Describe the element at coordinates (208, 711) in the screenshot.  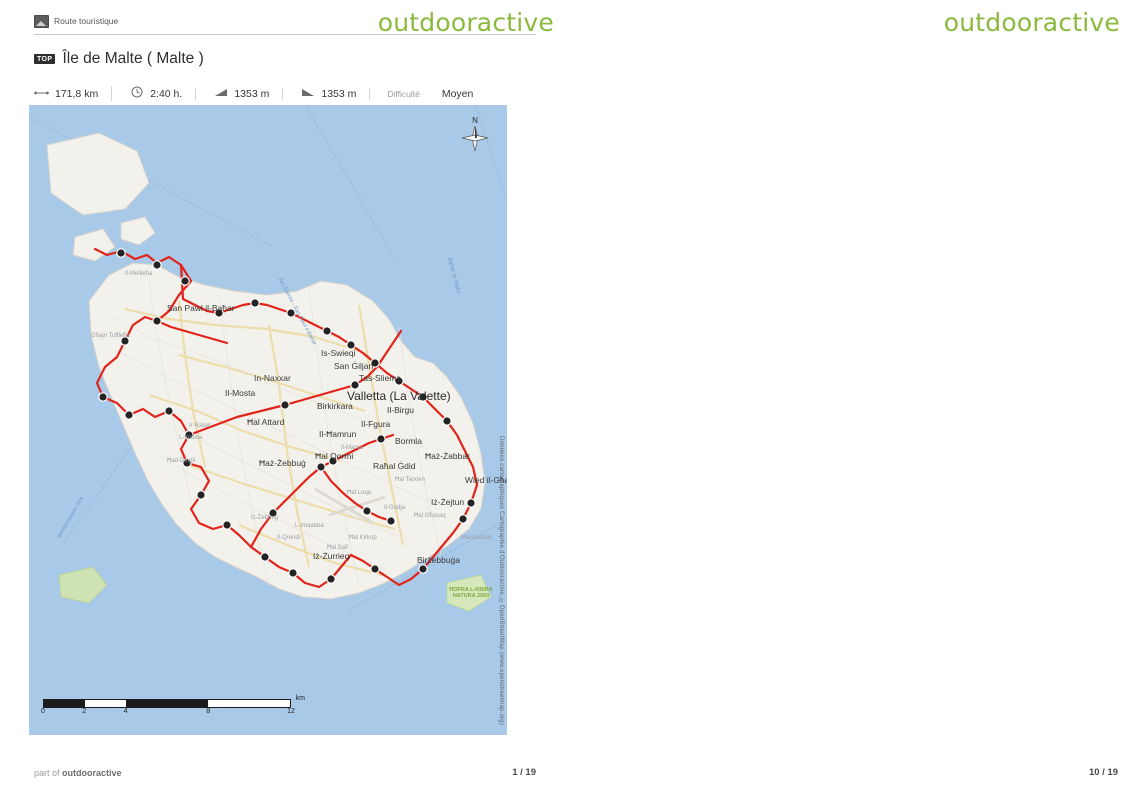
I see `scale-tick: 8` at that location.